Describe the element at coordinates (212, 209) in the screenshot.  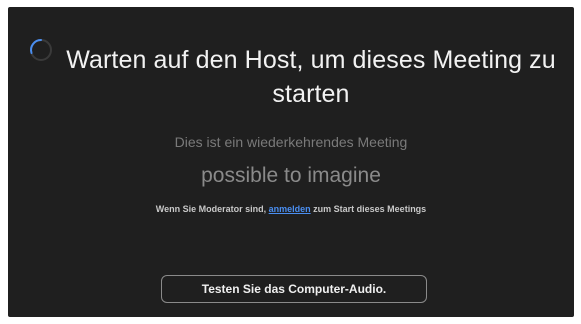
I see `host-note-prefix: Wenn Sie Moderator sind,` at that location.